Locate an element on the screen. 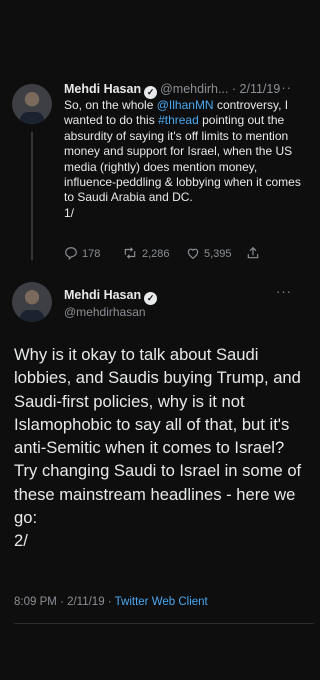 Image resolution: width=320 pixels, height=680 pixels. author-name-line: Mehdi Hasan ✓ is located at coordinates (112, 296).